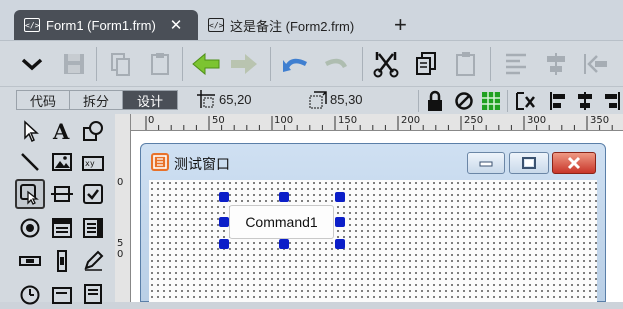 The width and height of the screenshot is (623, 309). I want to click on label-tool-icon: A, so click(62, 131).